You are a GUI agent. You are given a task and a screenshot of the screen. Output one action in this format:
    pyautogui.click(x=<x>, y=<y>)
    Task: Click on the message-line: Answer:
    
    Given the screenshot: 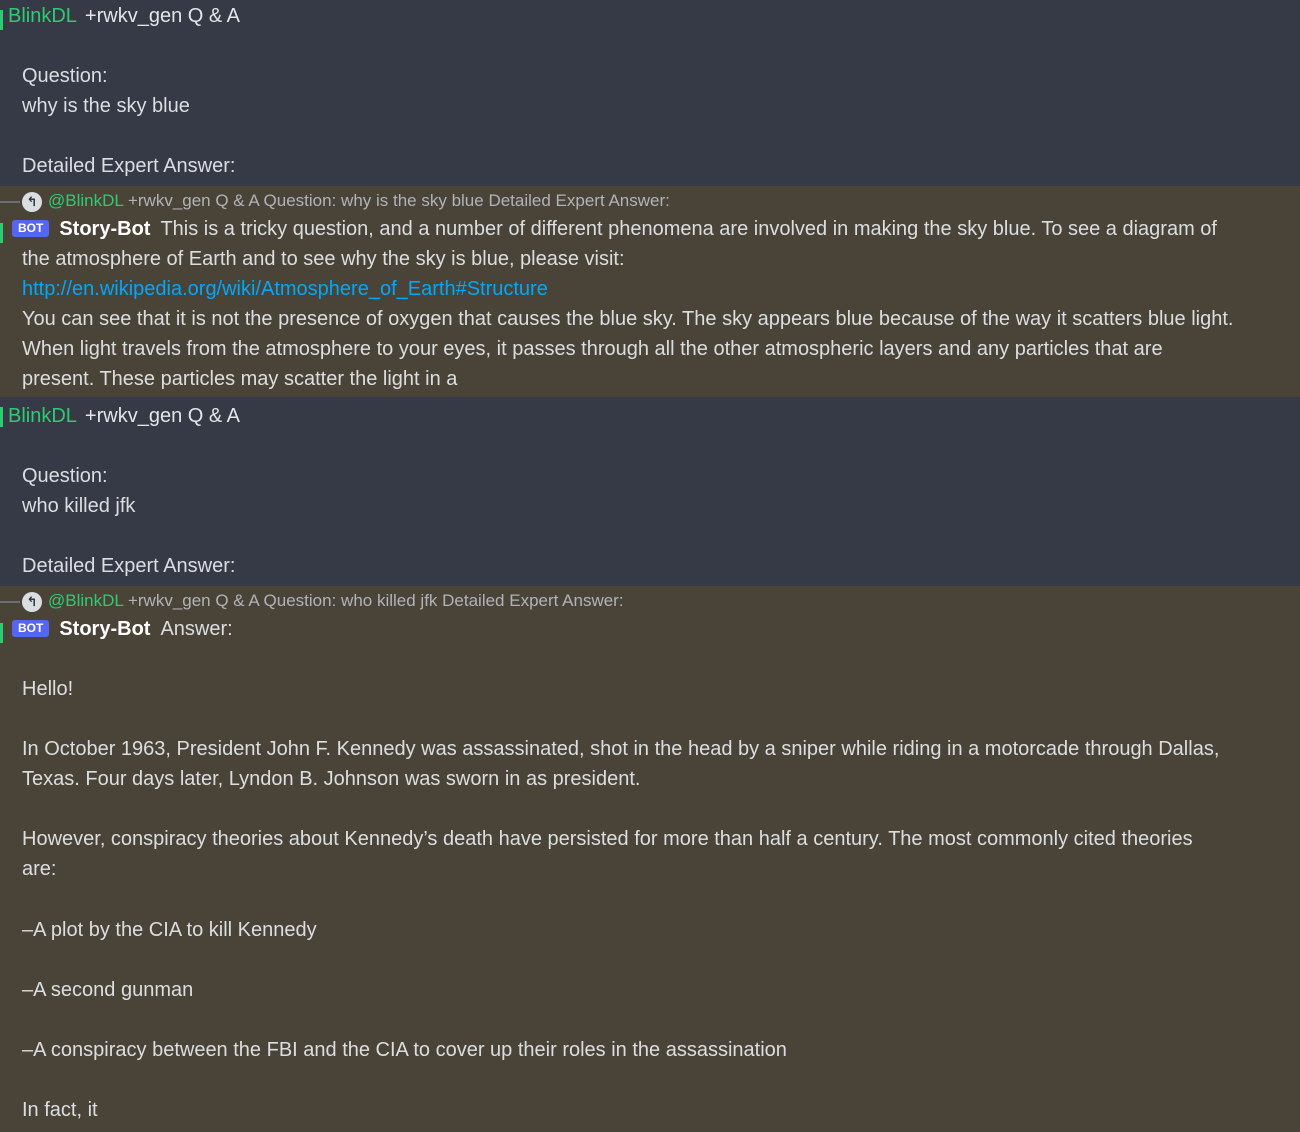 What is the action you would take?
    pyautogui.click(x=196, y=629)
    